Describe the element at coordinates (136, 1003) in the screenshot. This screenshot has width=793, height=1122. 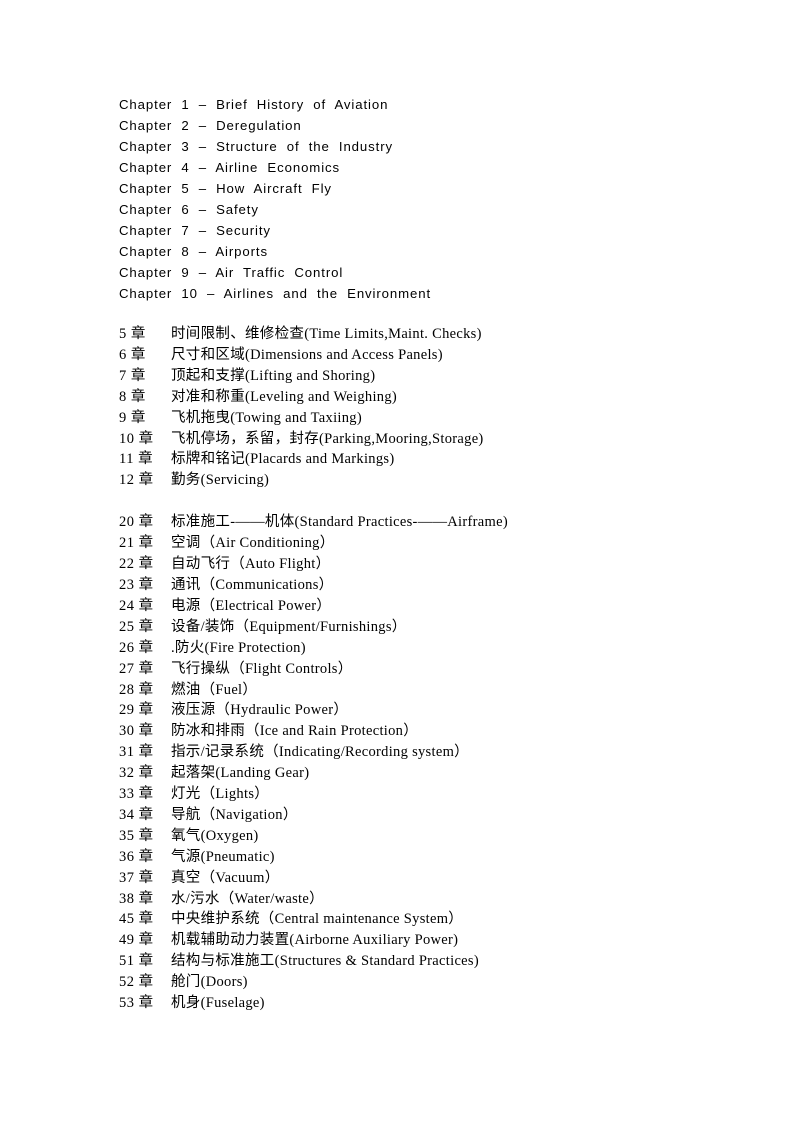
I see `ata-number: 53 章` at that location.